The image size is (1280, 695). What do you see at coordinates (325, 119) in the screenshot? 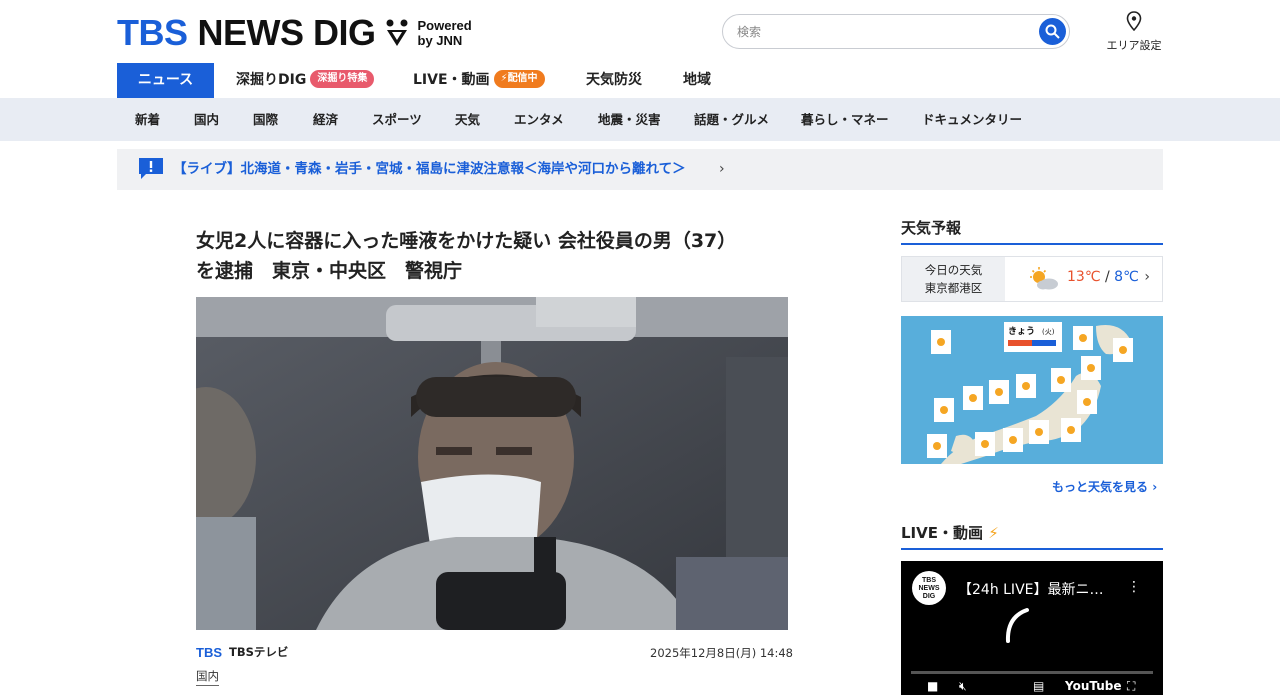
I see `category-economy: 経済` at bounding box center [325, 119].